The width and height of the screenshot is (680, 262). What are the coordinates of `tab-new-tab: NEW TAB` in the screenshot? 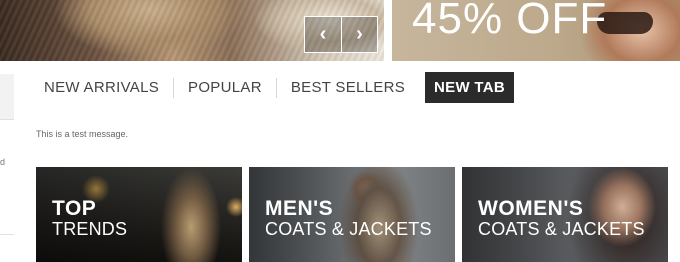 It's located at (470, 87).